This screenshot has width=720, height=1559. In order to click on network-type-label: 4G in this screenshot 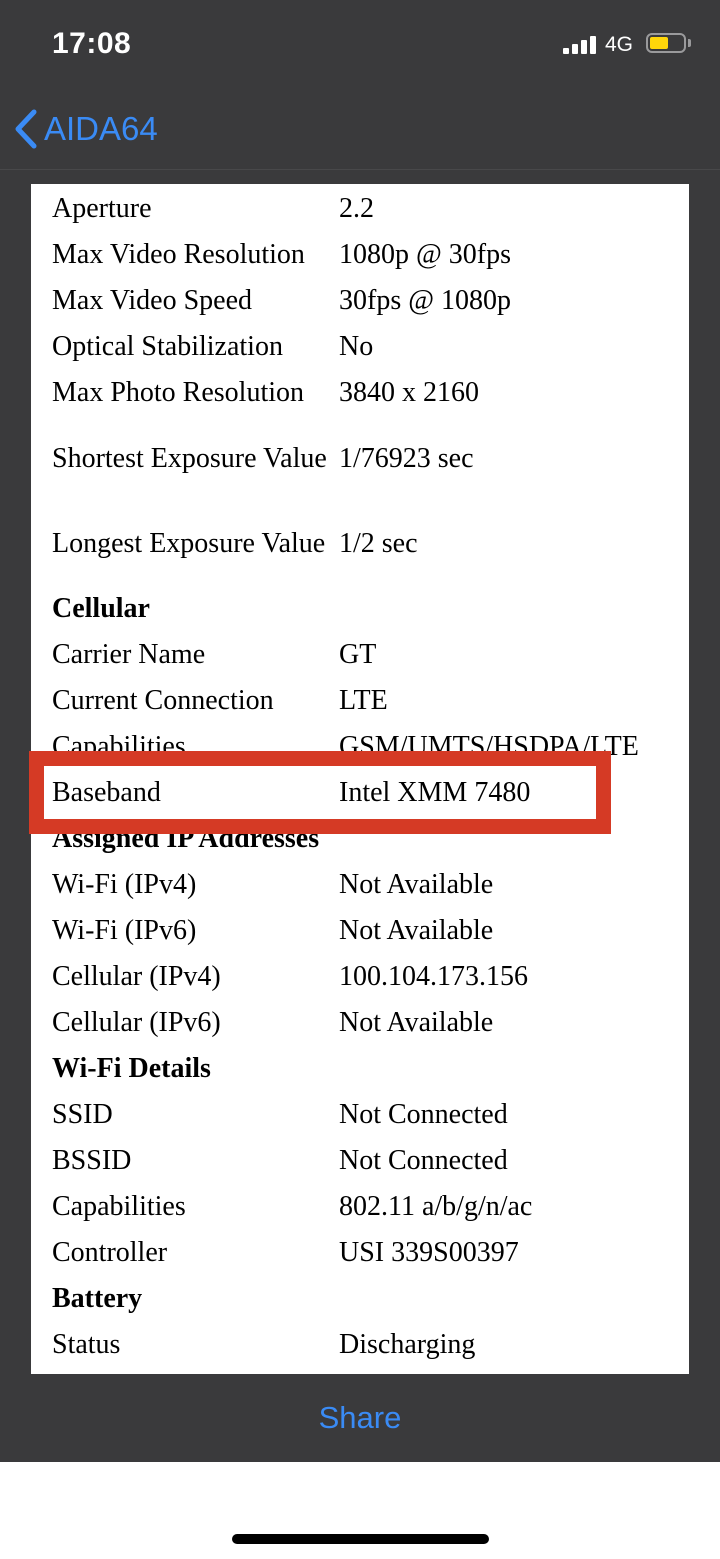, I will do `click(619, 44)`.